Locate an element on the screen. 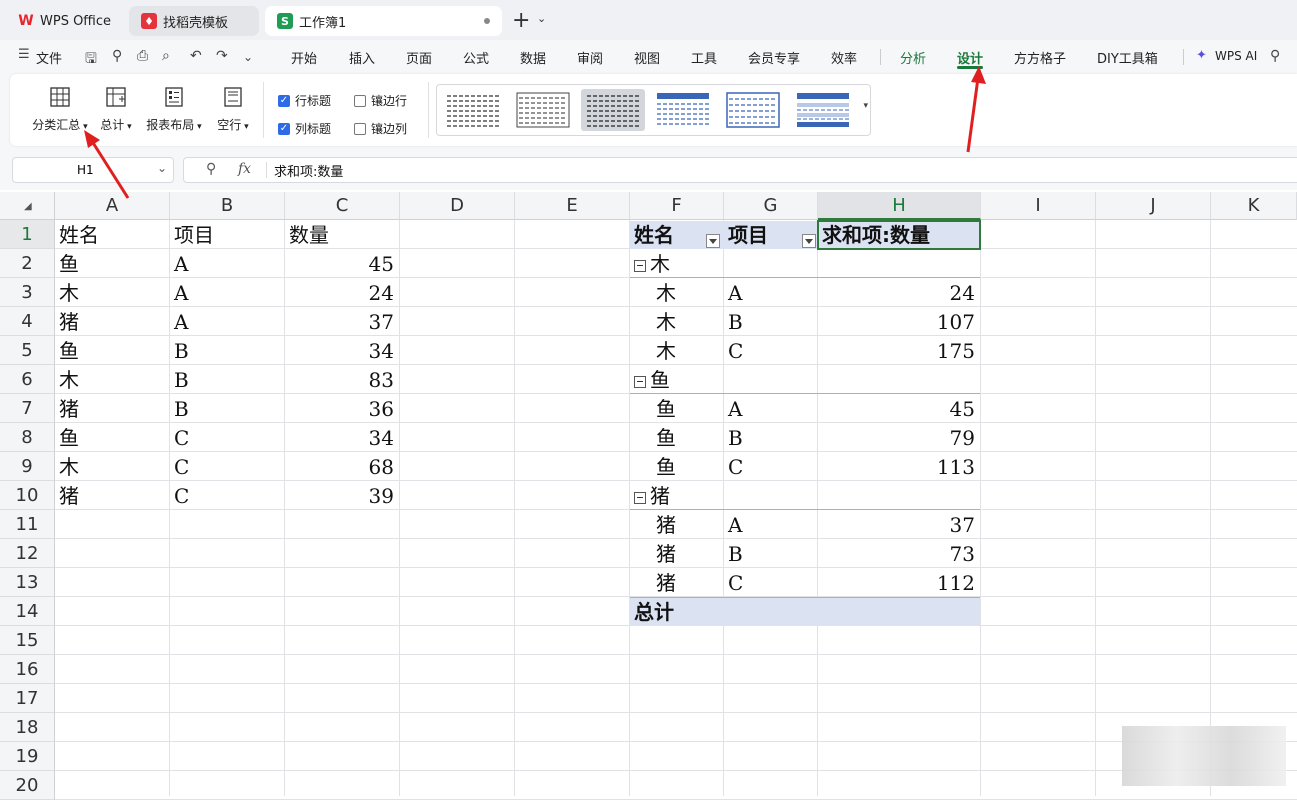 The image size is (1297, 800). menu-formula: 公式 is located at coordinates (476, 57).